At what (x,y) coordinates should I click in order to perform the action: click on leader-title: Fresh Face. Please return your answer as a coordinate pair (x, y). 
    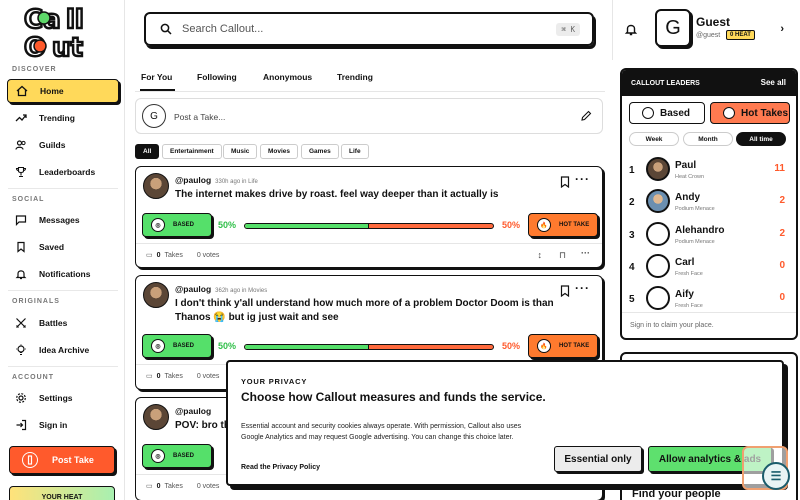
    Looking at the image, I should click on (689, 306).